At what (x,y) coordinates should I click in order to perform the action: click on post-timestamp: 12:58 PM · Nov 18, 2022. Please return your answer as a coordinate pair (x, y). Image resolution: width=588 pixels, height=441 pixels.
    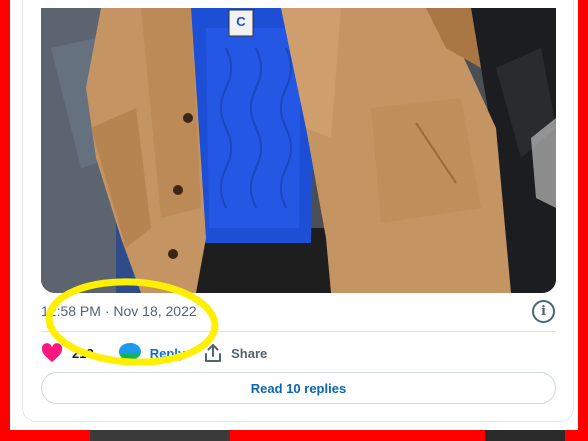
    Looking at the image, I should click on (119, 311).